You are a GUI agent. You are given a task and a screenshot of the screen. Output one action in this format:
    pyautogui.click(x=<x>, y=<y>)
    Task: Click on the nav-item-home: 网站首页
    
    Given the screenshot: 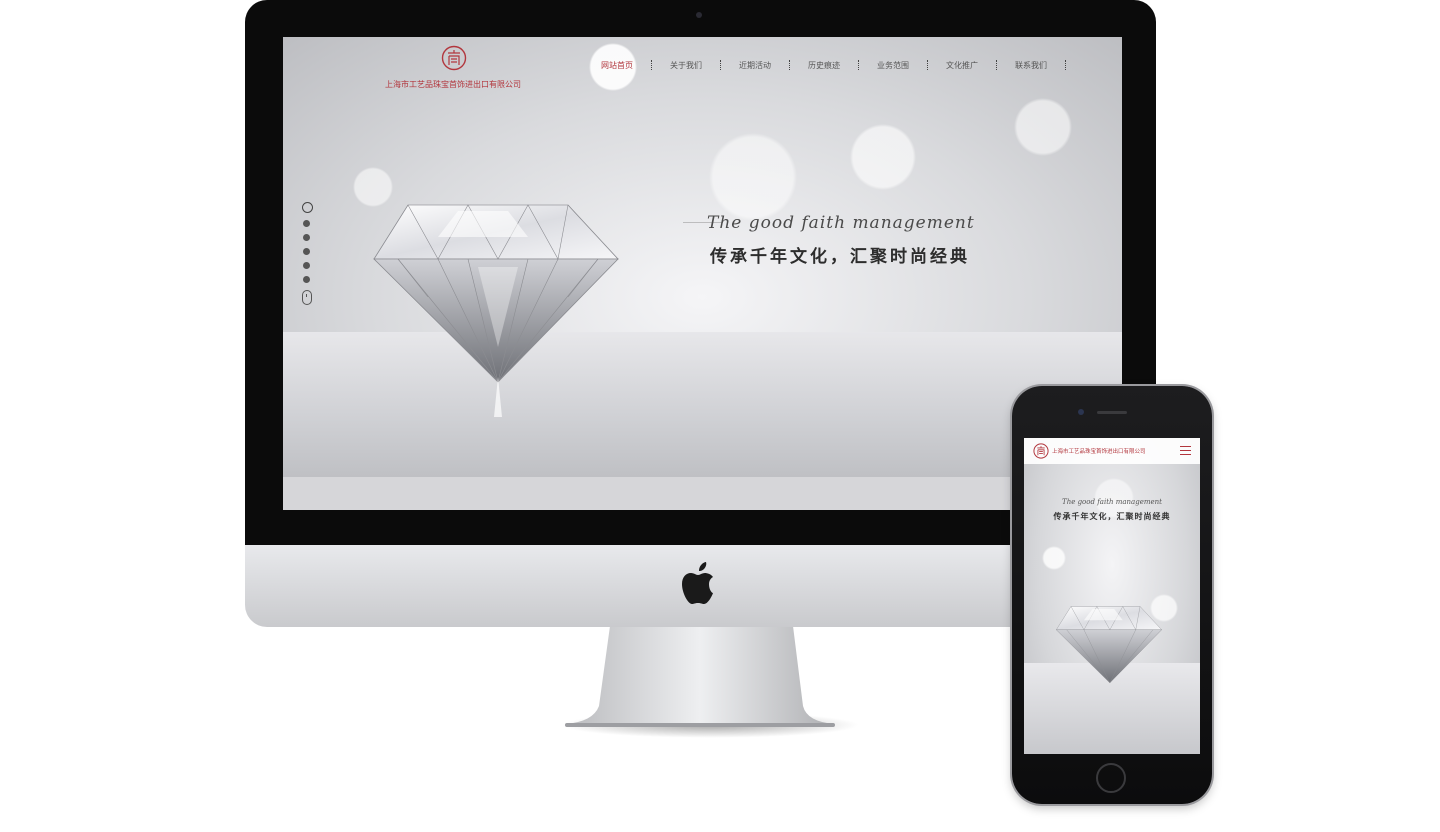 What is the action you would take?
    pyautogui.click(x=617, y=65)
    